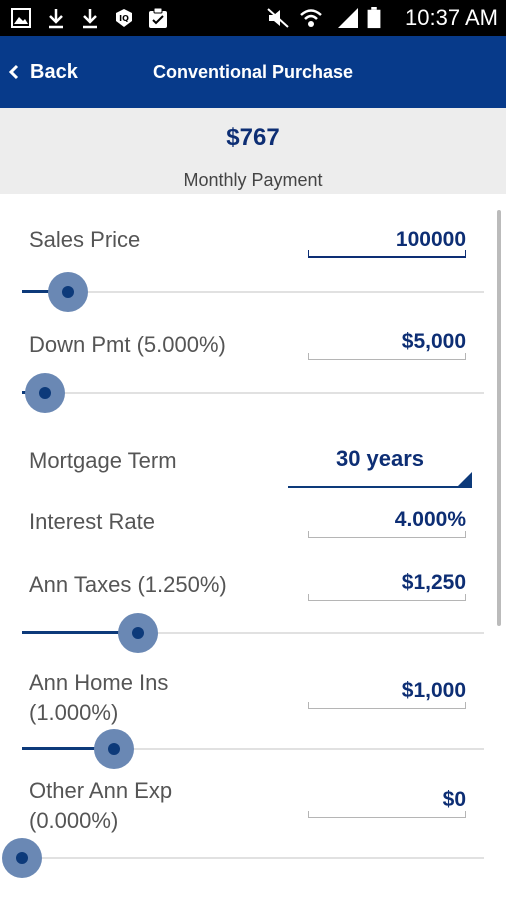 The width and height of the screenshot is (506, 900). I want to click on svg-text: IQ, so click(124, 18).